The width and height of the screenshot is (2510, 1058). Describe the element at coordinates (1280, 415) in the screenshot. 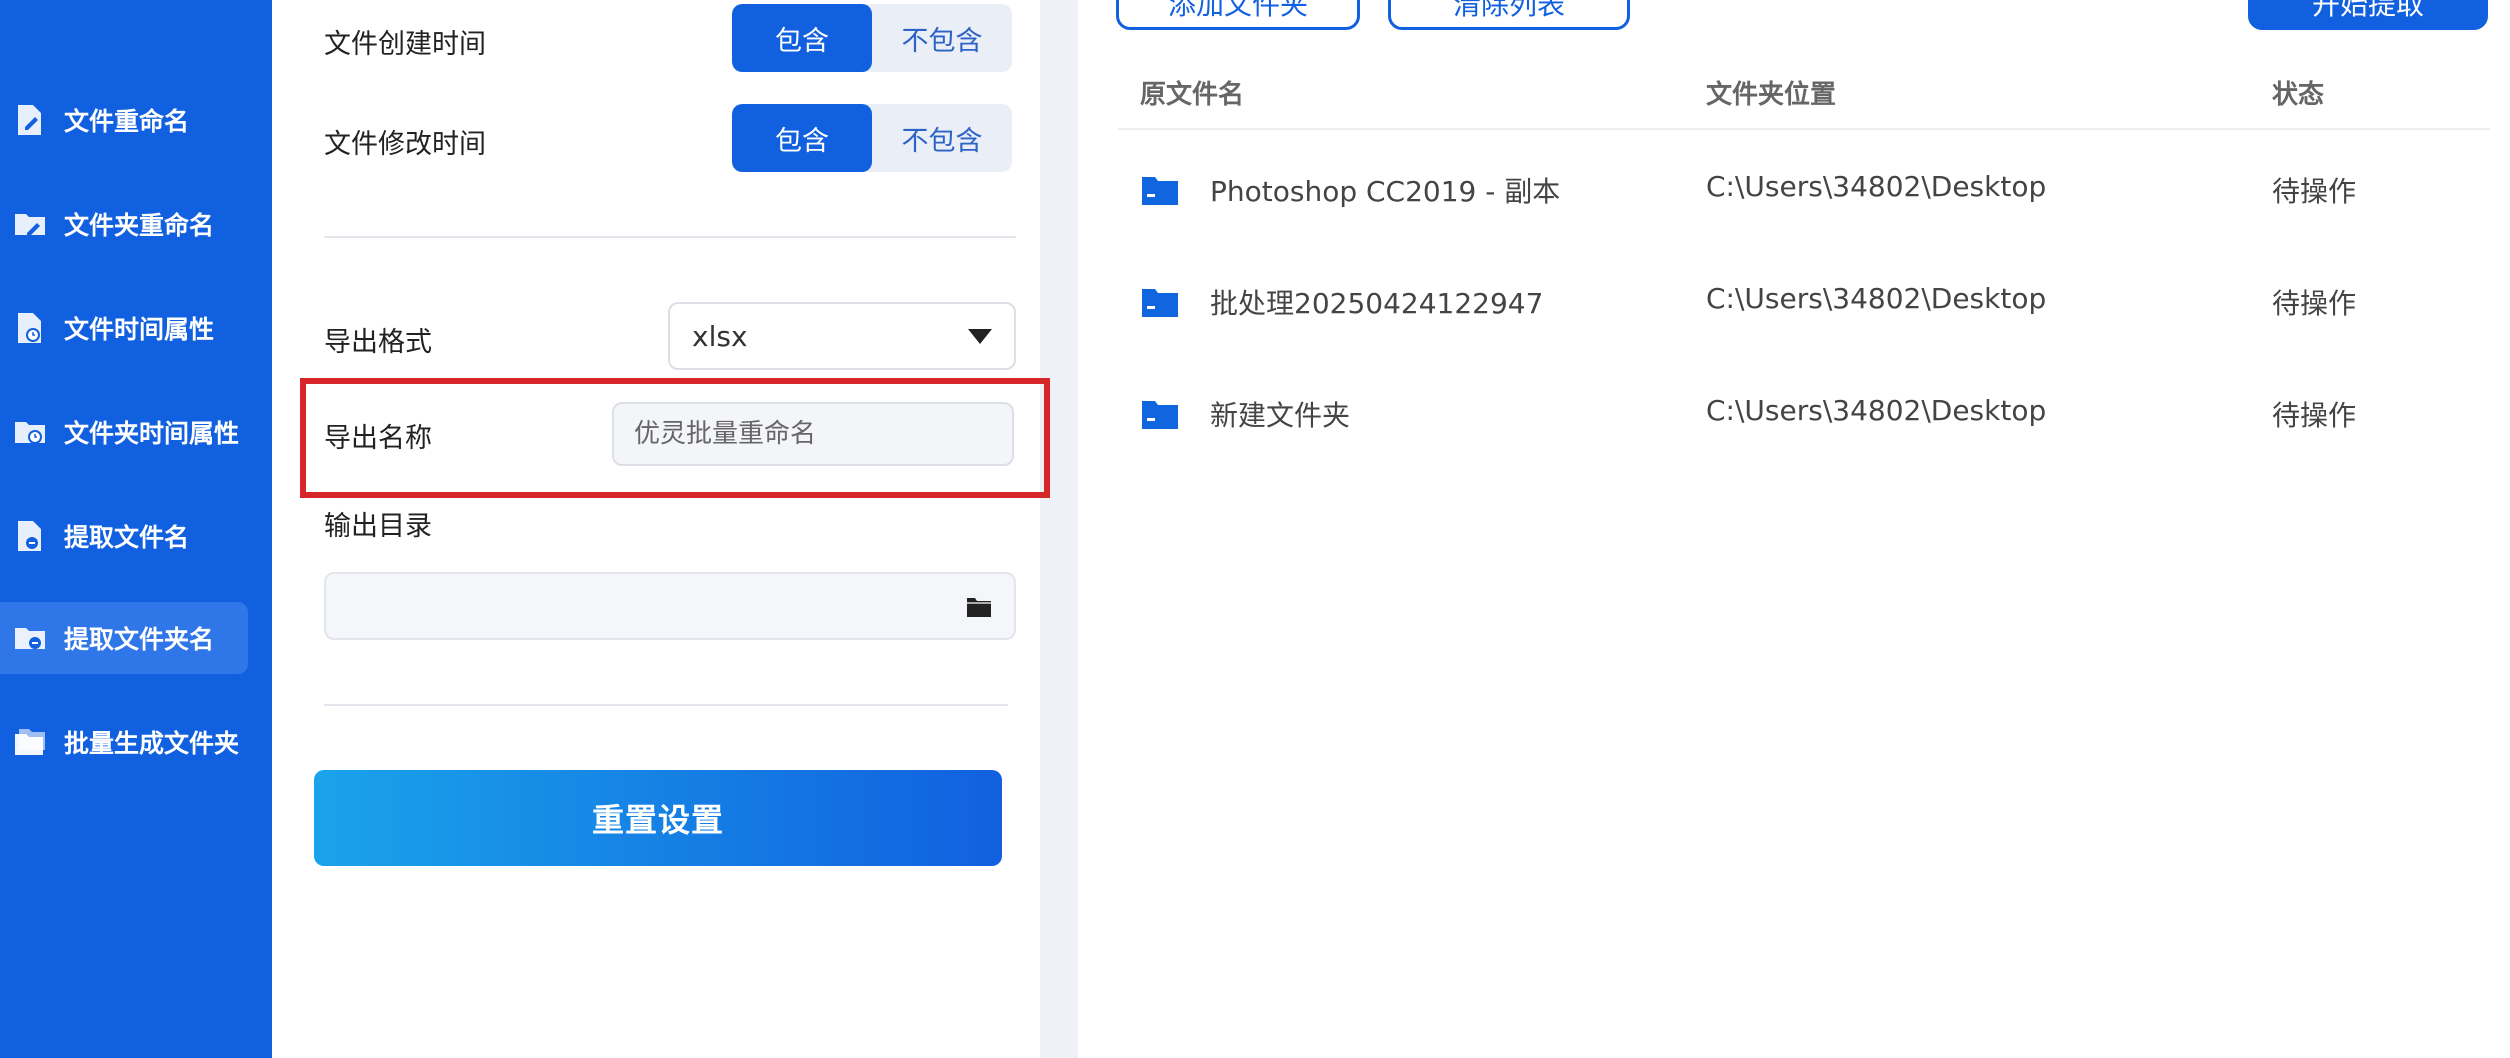

I see `file-name: 新建文件夹` at that location.